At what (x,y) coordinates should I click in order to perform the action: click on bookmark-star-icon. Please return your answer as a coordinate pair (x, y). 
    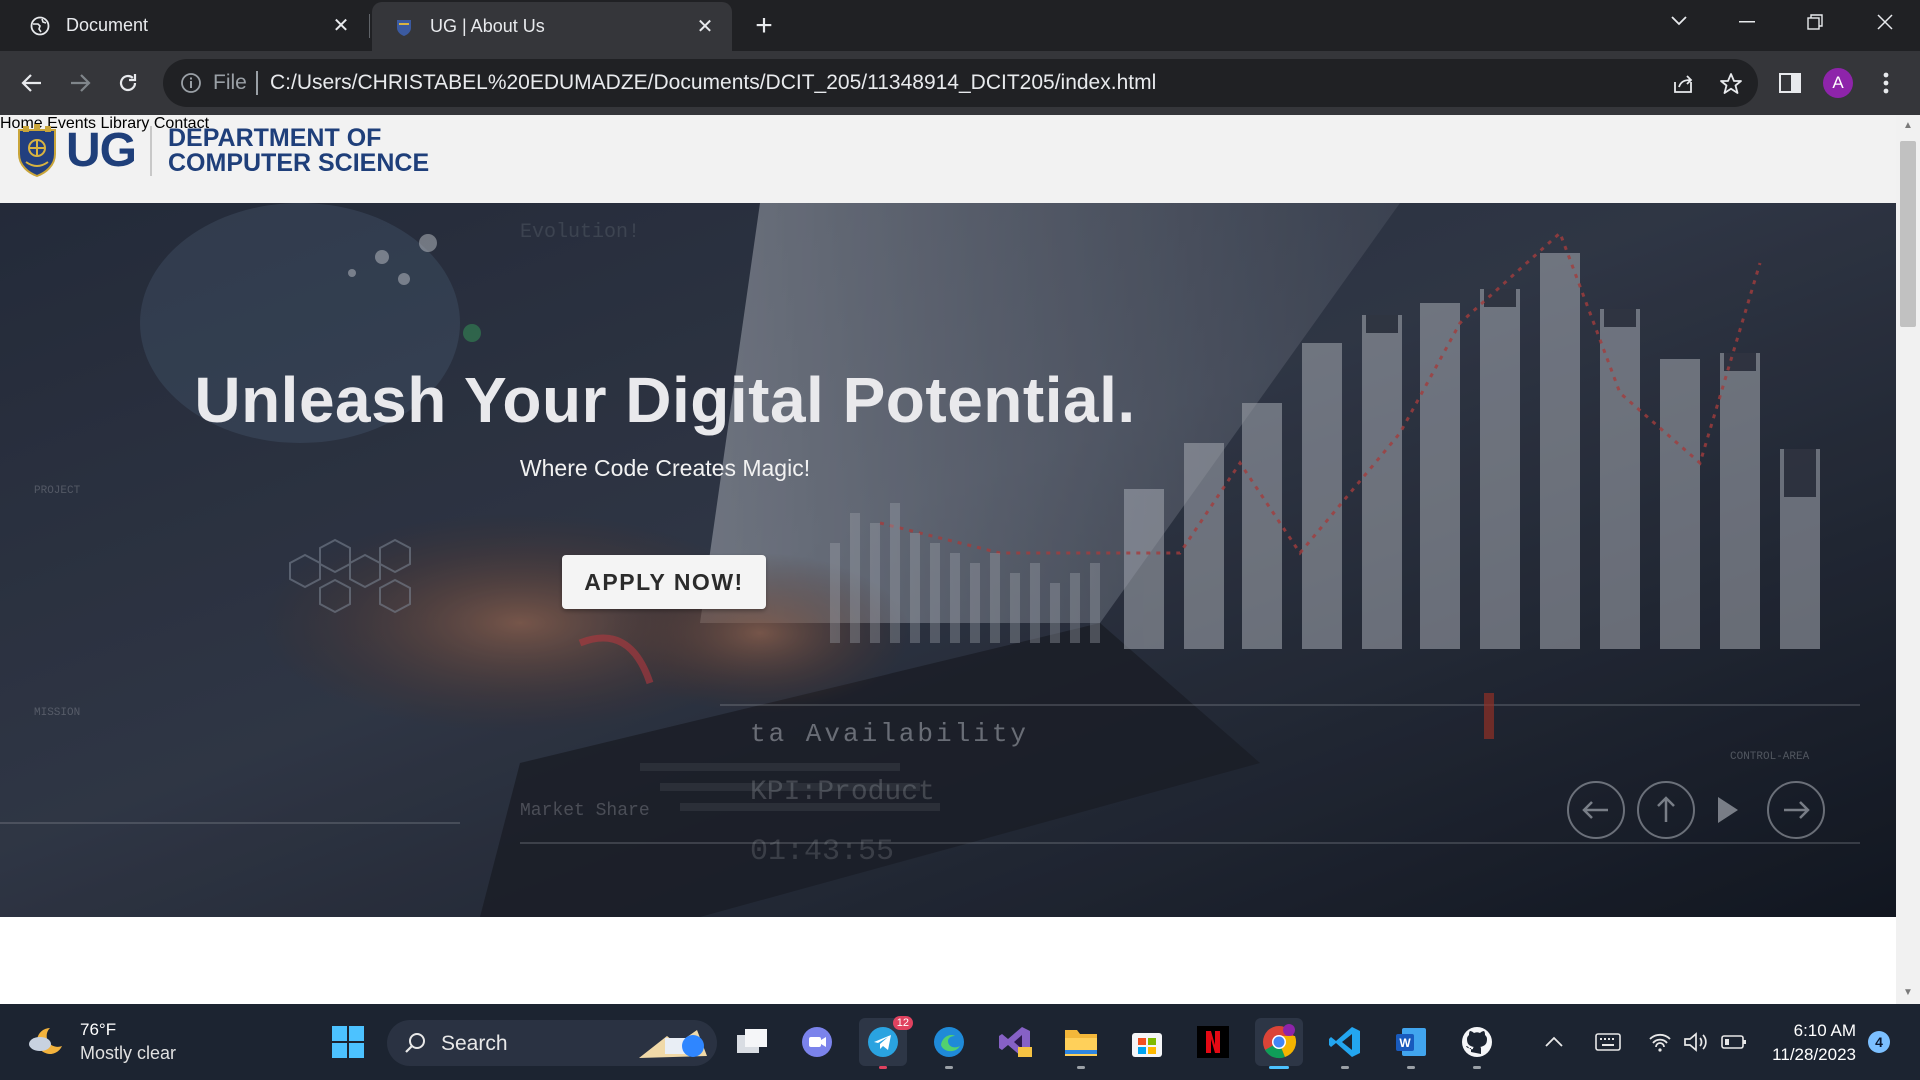
    Looking at the image, I should click on (1731, 84).